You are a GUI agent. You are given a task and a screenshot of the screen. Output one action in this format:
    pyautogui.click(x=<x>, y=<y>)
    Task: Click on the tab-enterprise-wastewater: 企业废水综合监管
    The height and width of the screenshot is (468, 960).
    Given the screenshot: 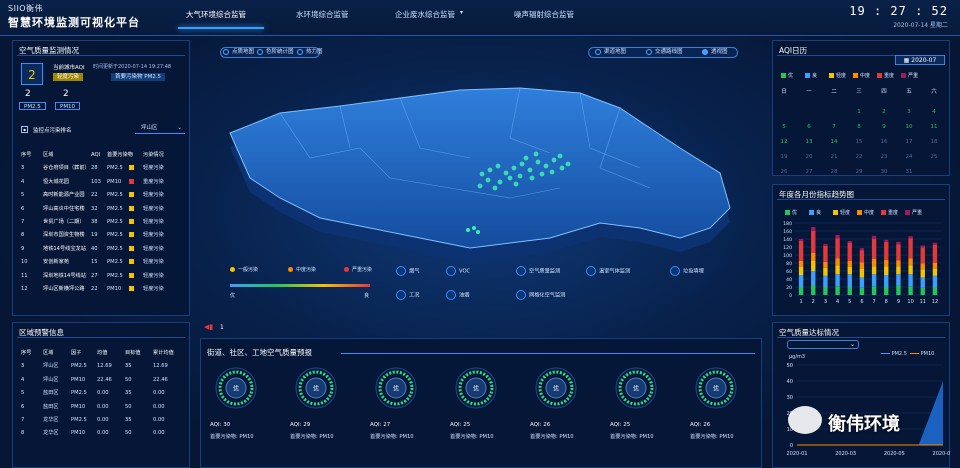 What is the action you would take?
    pyautogui.click(x=425, y=14)
    